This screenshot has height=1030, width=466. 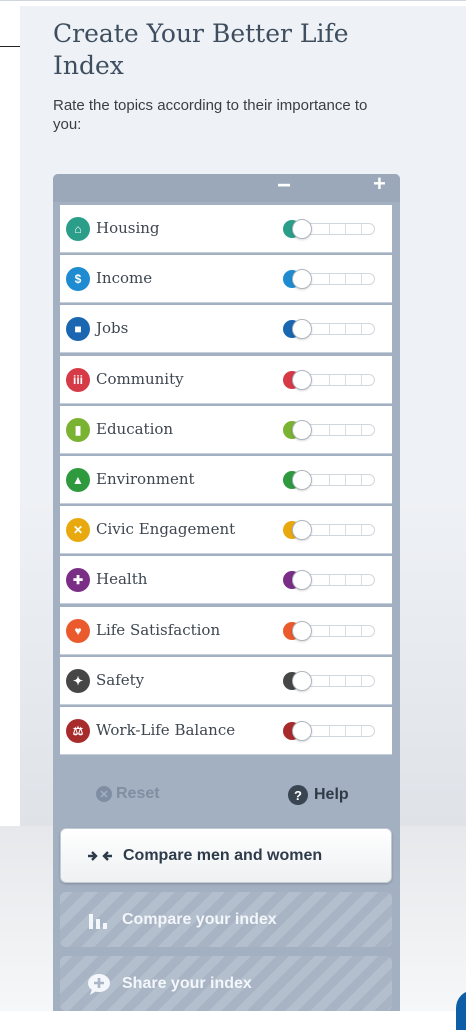 What do you see at coordinates (284, 185) in the screenshot?
I see `minus-label: −` at bounding box center [284, 185].